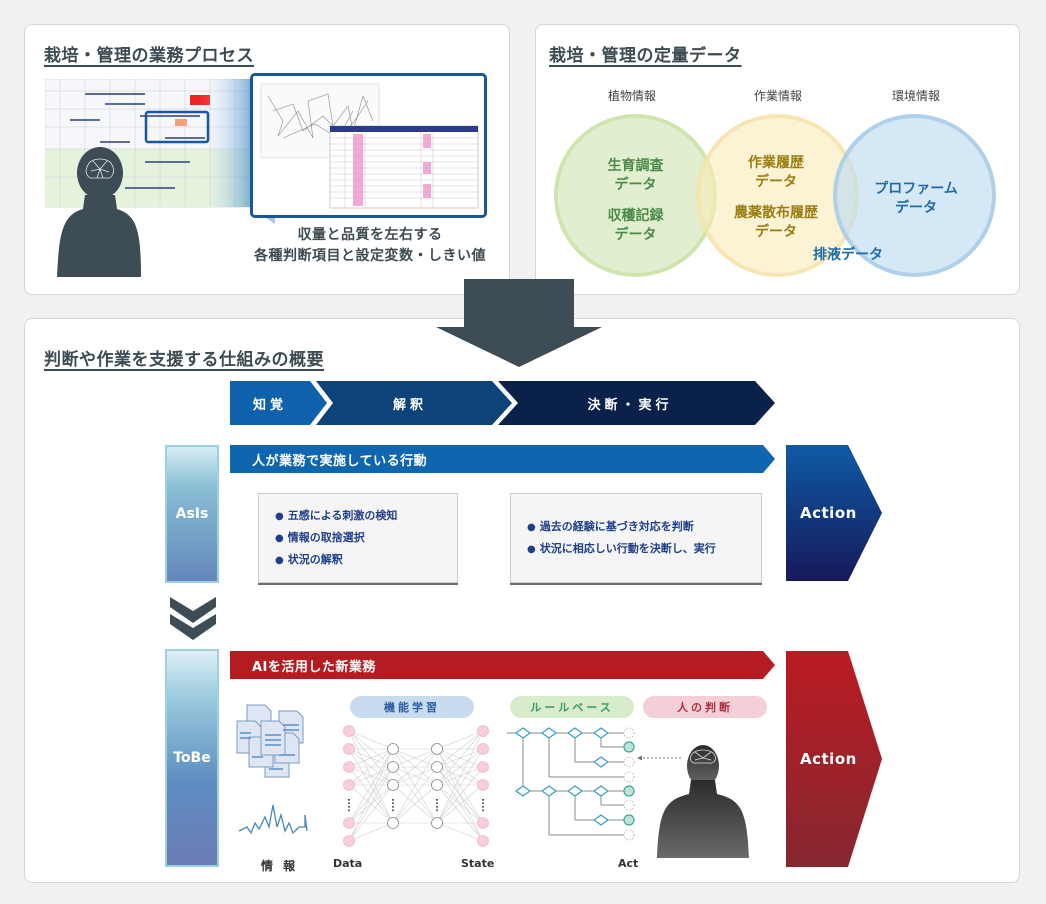  Describe the element at coordinates (348, 863) in the screenshot. I see `data-label: Data` at that location.